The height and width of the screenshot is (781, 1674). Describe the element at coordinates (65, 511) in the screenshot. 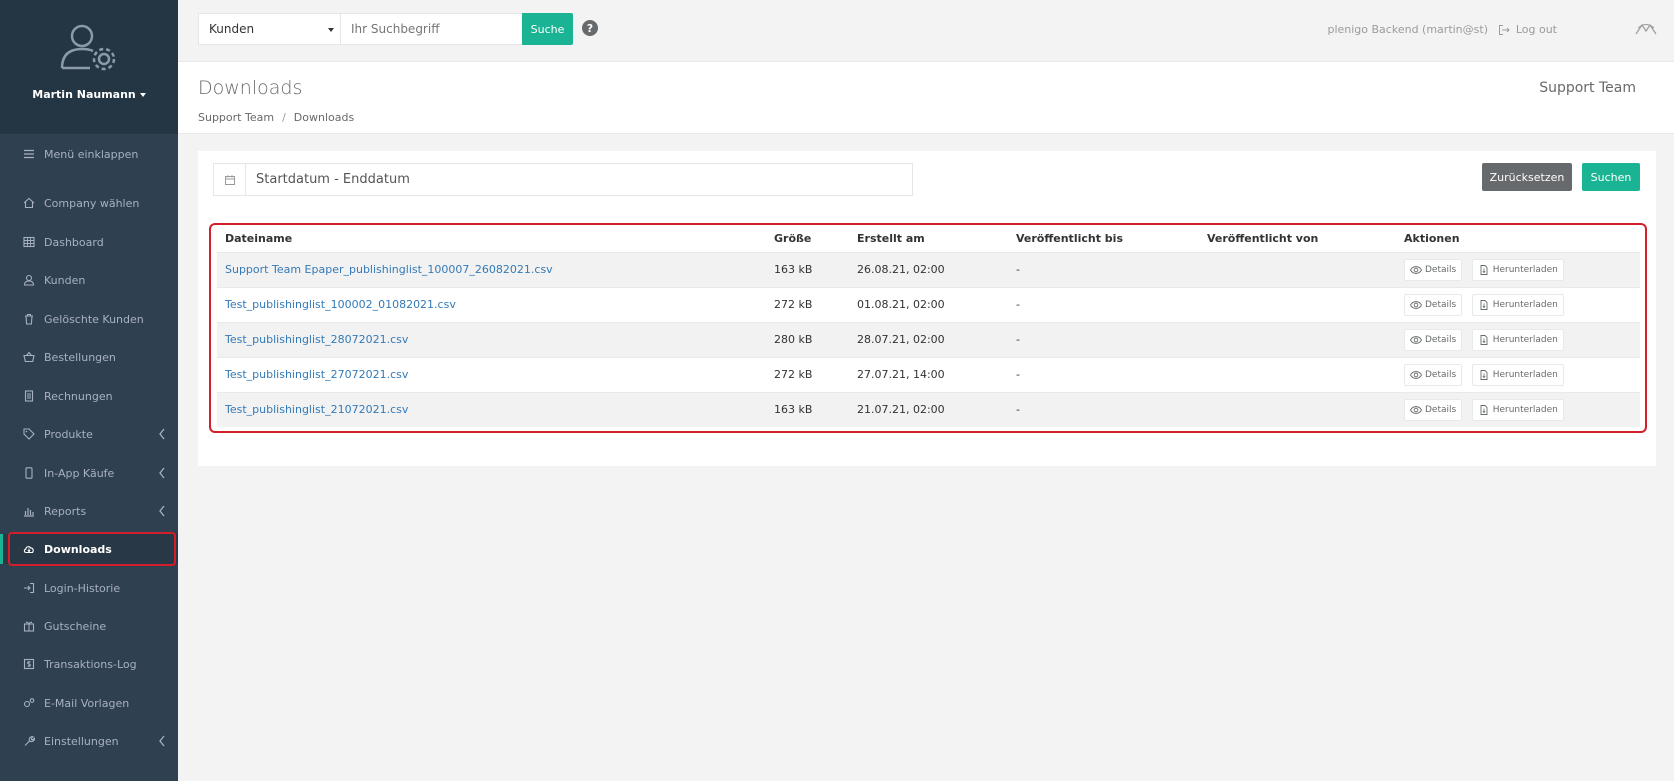

I see `sidebar-item-label: Reports` at that location.